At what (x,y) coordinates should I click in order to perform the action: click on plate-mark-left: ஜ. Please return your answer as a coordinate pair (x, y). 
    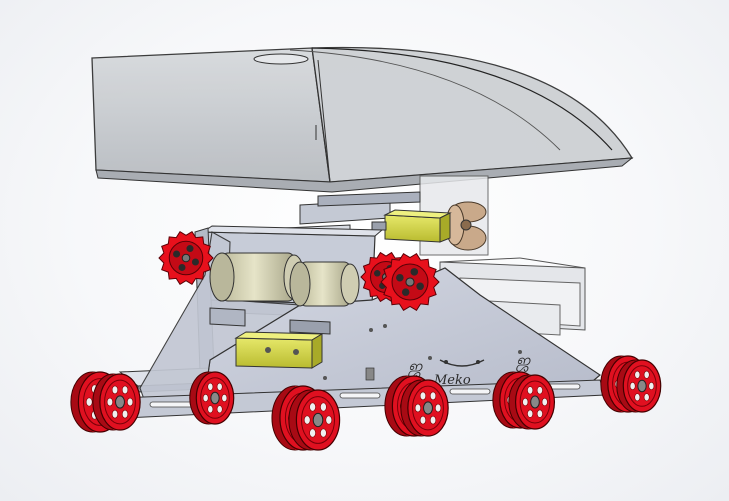
    Looking at the image, I should click on (415, 367).